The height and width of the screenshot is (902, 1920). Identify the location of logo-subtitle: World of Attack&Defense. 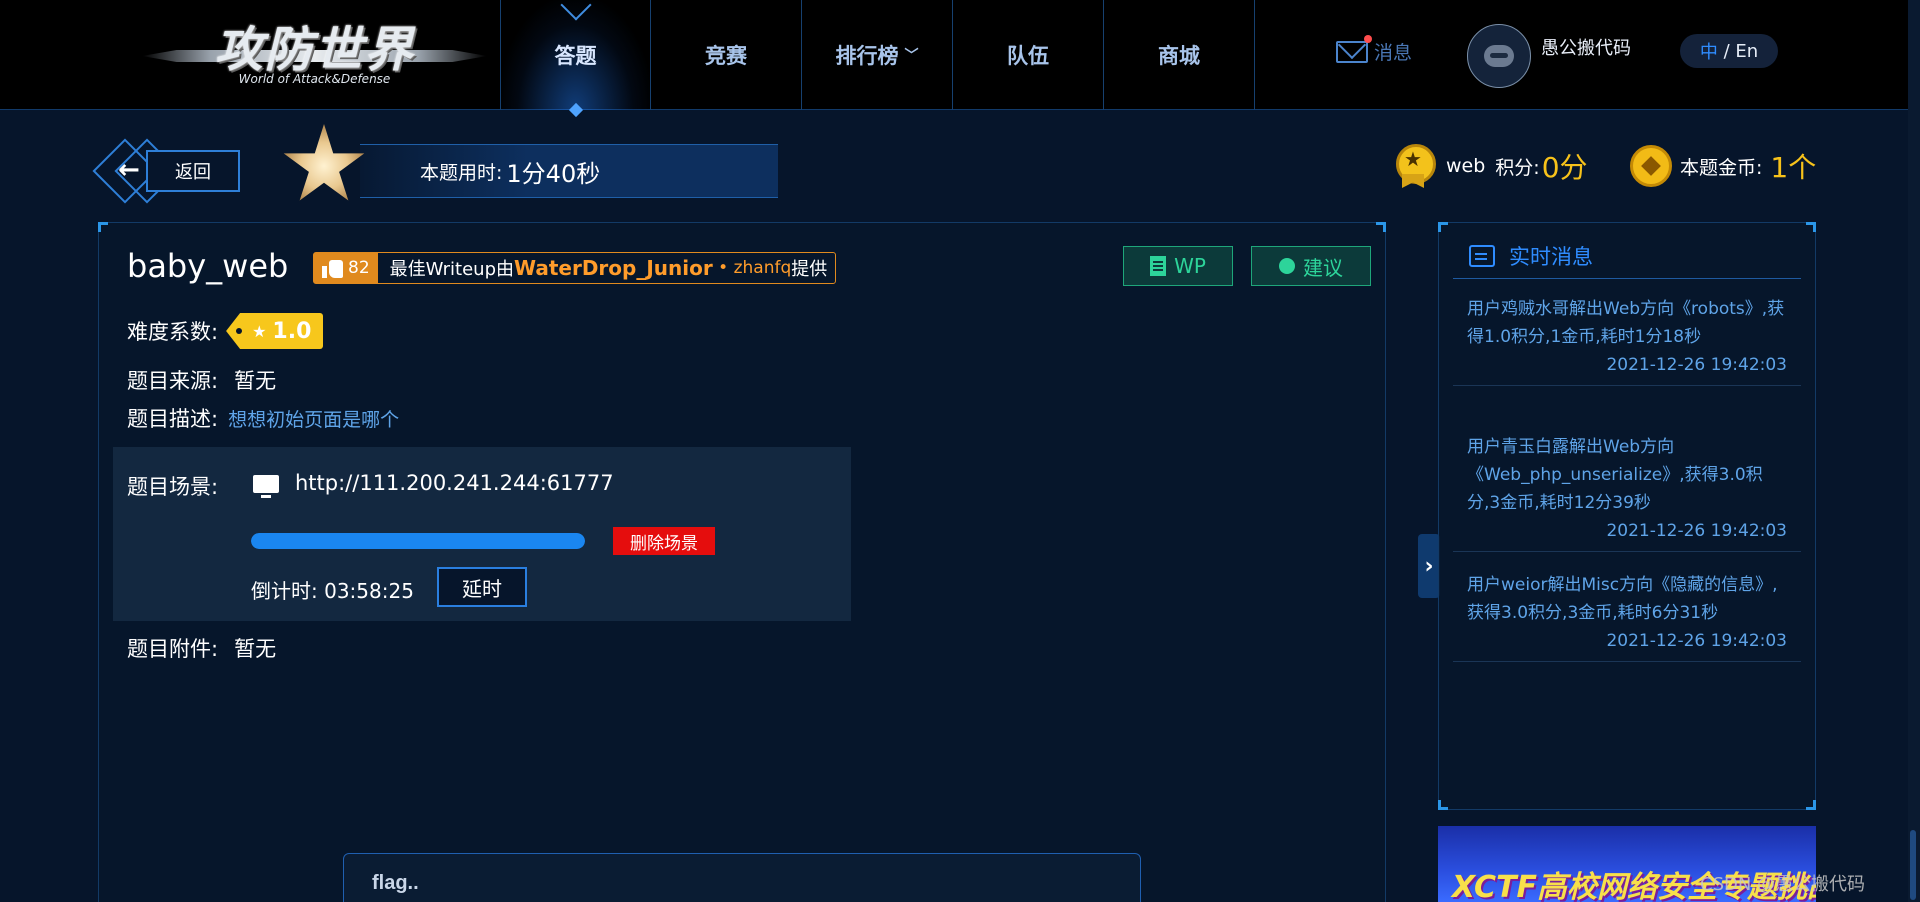
(314, 79).